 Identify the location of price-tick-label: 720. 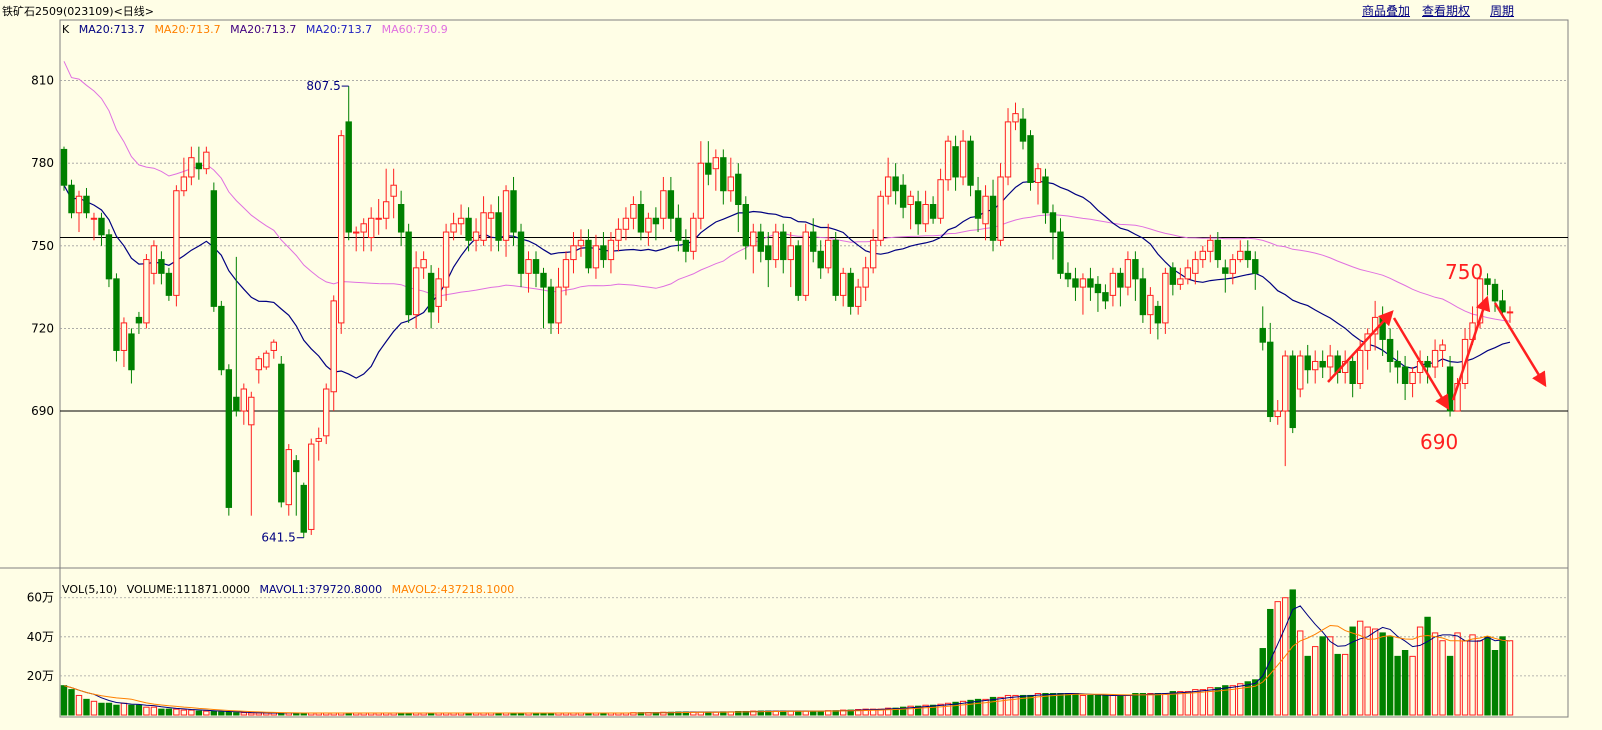
(42, 328).